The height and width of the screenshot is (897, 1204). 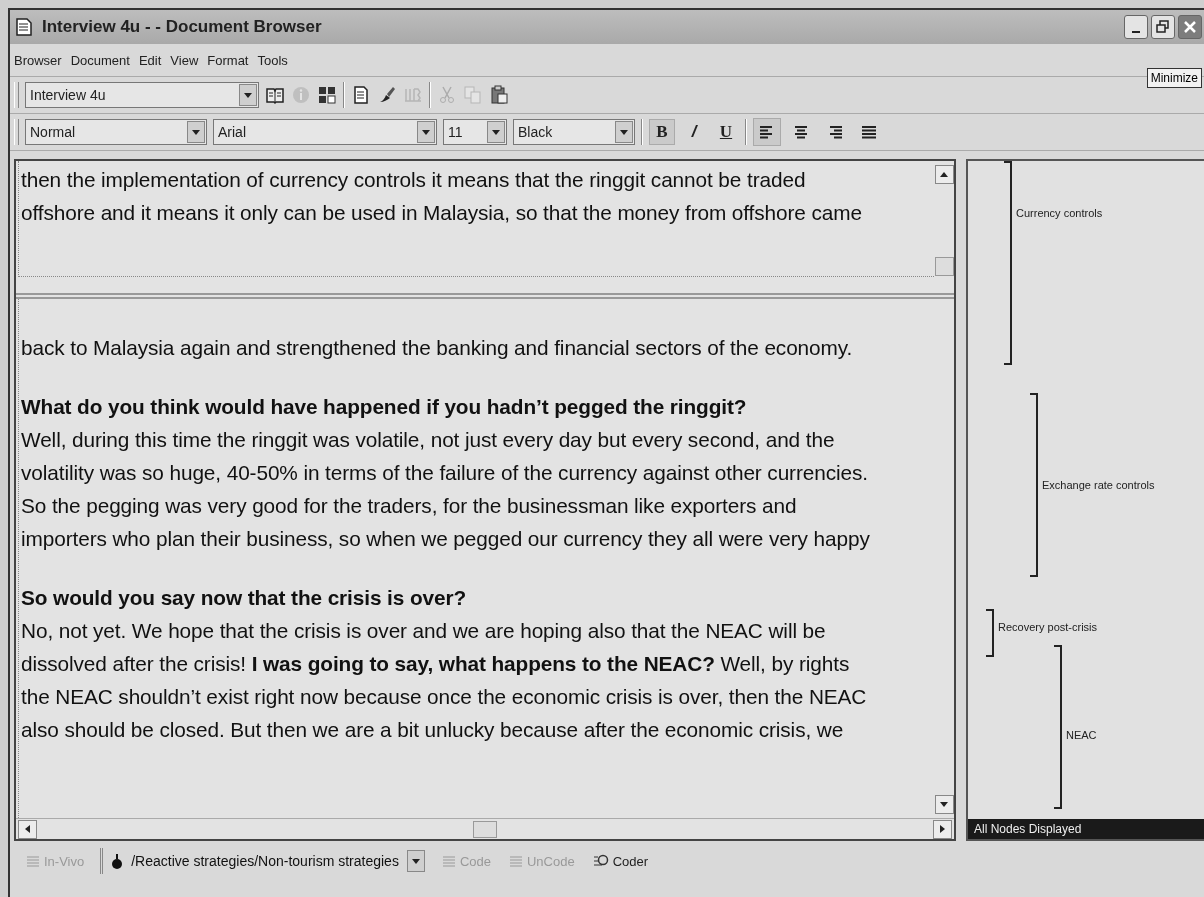 What do you see at coordinates (600, 861) in the screenshot?
I see `magnifier-icon` at bounding box center [600, 861].